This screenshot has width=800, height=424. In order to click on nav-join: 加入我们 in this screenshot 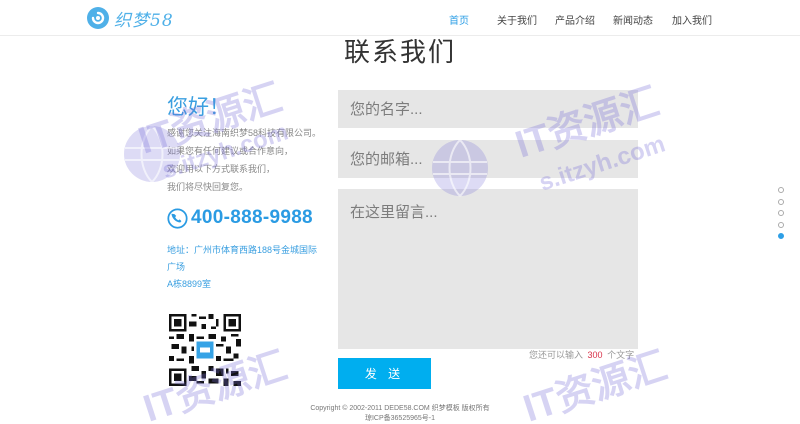, I will do `click(692, 19)`.